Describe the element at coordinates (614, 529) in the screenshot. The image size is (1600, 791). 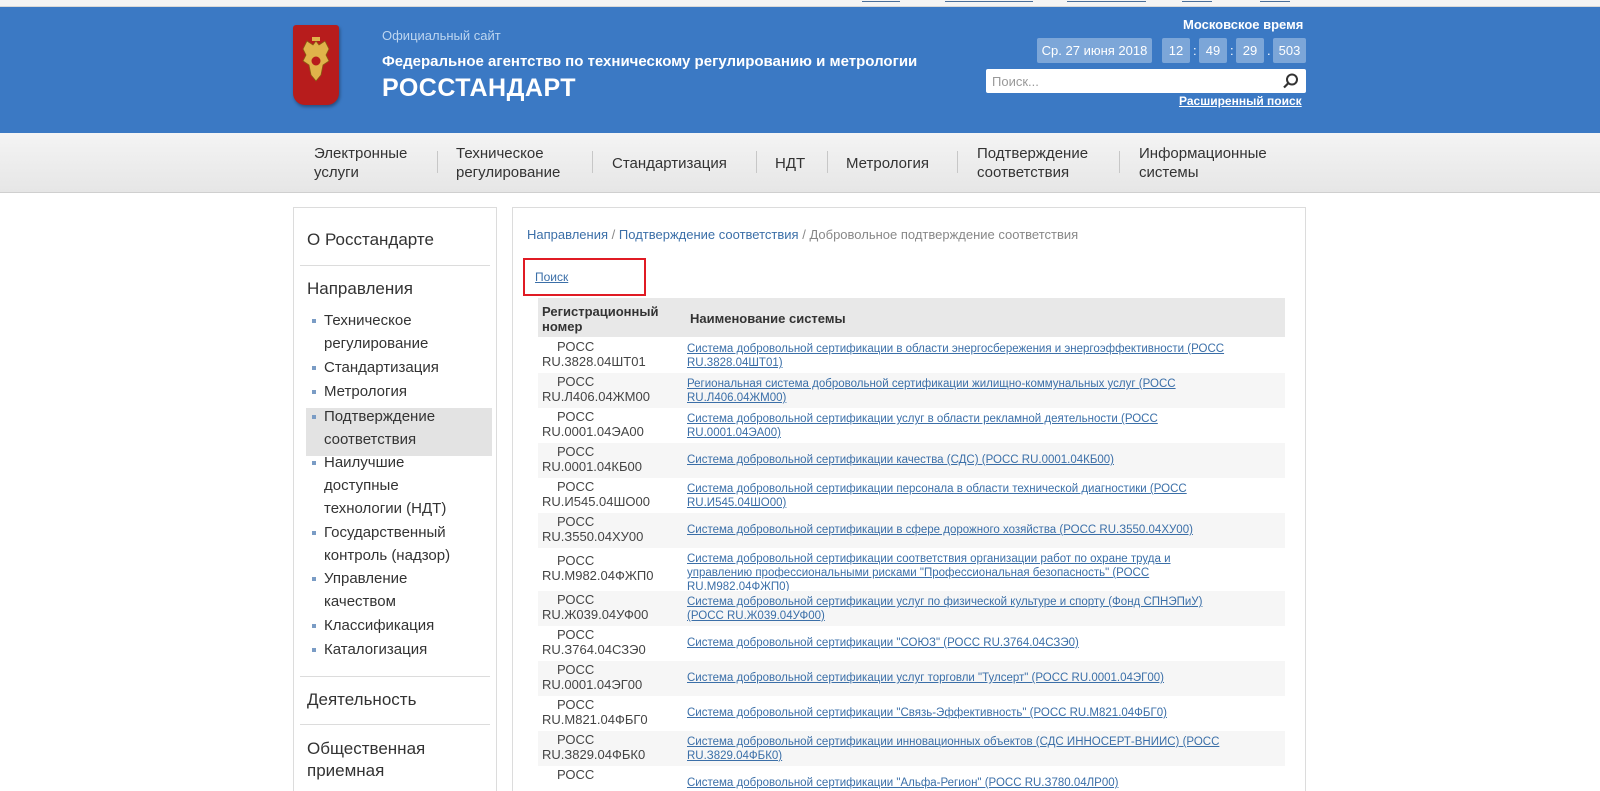
I see `reg-number-cell: РОСС RU.З550.04ХУ00` at that location.